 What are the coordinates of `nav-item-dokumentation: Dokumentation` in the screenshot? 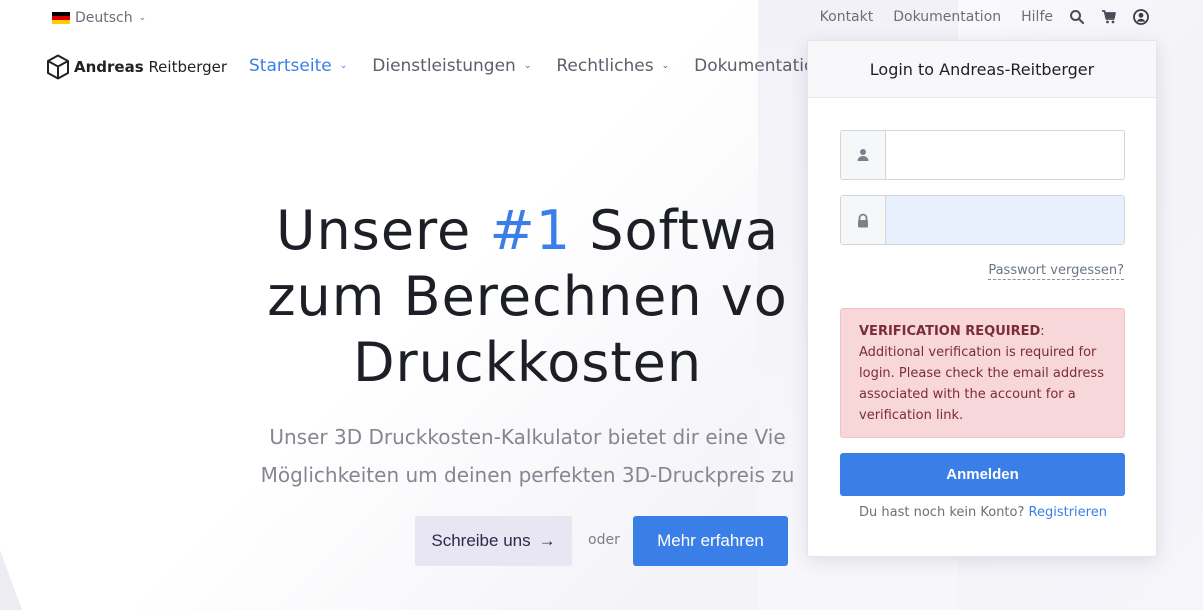 It's located at (759, 66).